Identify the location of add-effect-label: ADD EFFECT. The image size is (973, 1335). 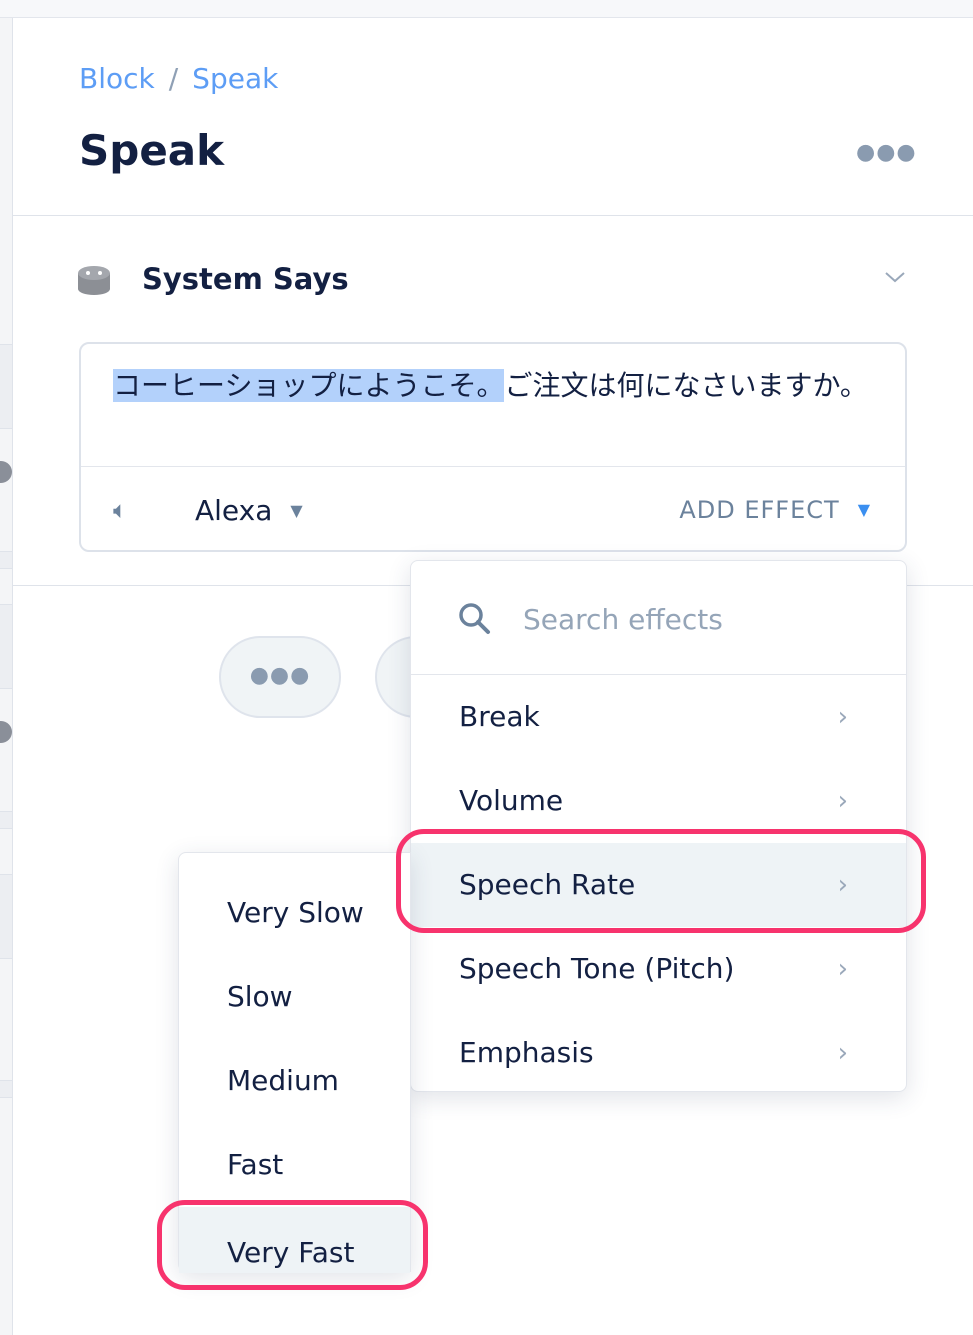
(759, 510).